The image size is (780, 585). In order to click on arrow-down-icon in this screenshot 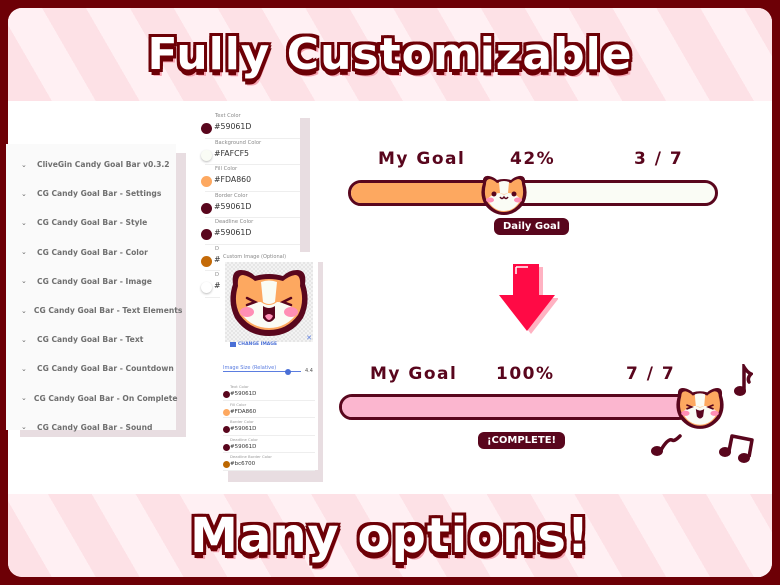, I will do `click(528, 299)`.